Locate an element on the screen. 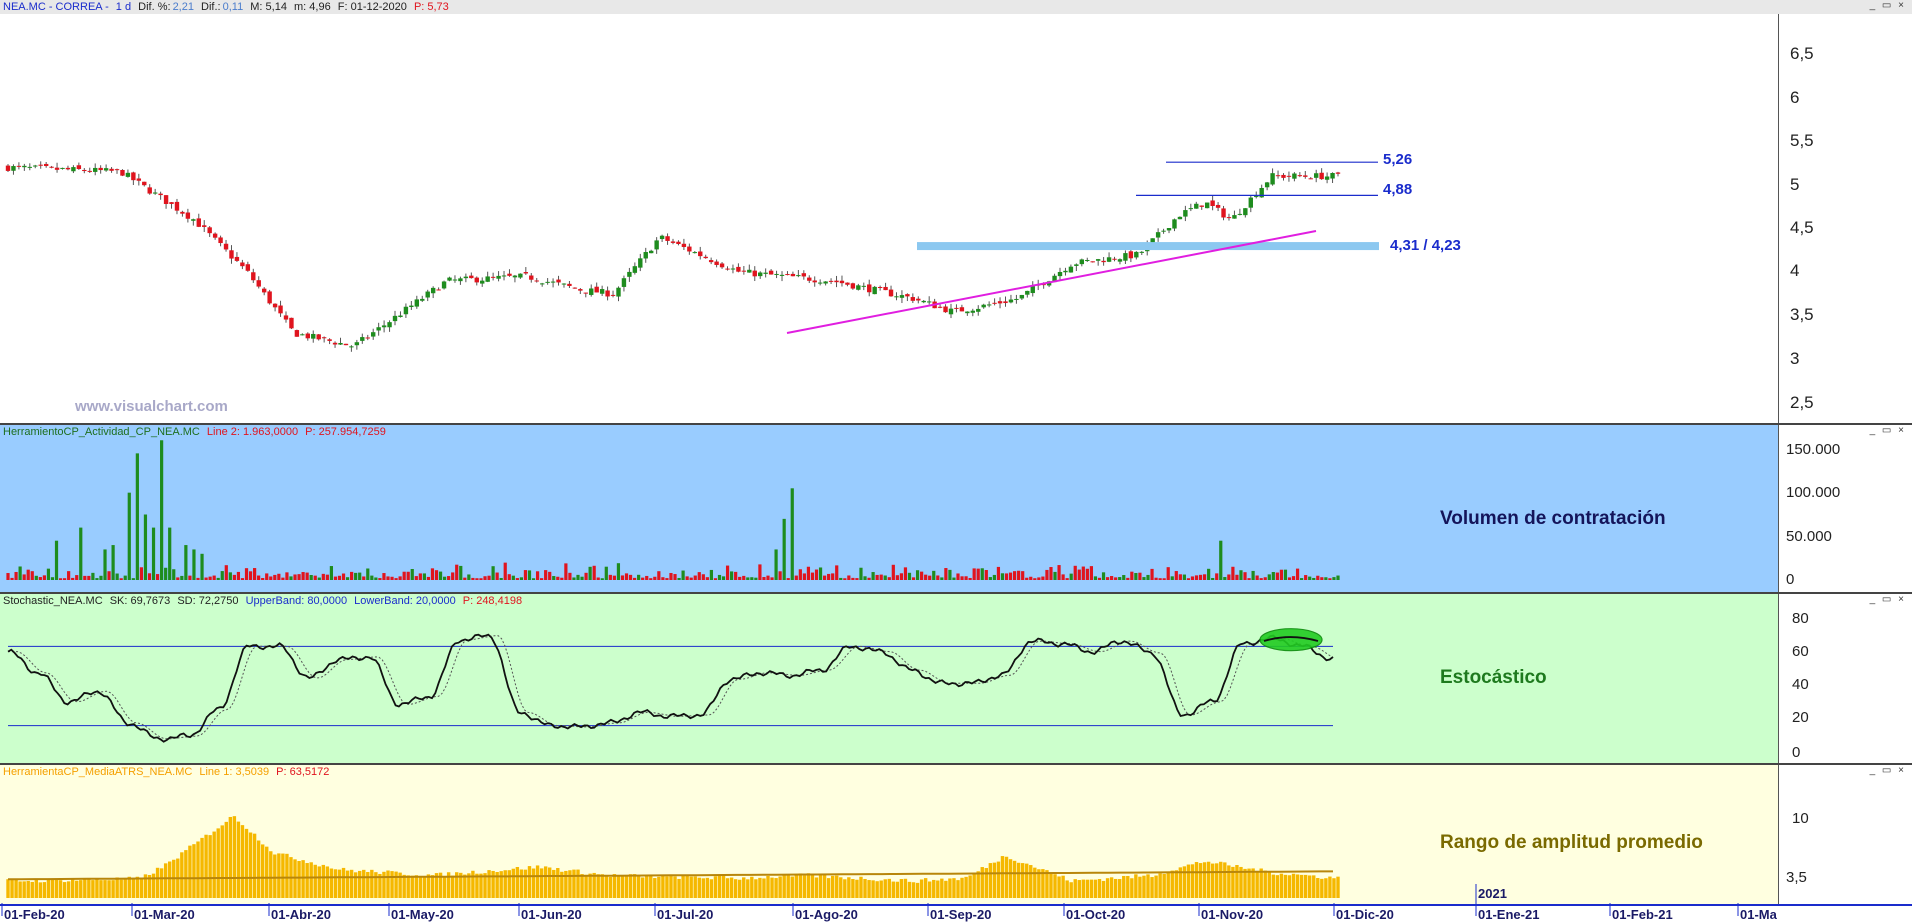 The height and width of the screenshot is (924, 1912). price-tick: 2,5 is located at coordinates (1802, 402).